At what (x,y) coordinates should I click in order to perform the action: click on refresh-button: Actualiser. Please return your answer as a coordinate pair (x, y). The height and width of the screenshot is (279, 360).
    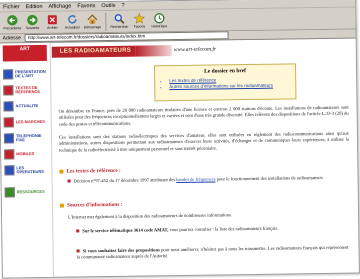
    Looking at the image, I should click on (72, 22).